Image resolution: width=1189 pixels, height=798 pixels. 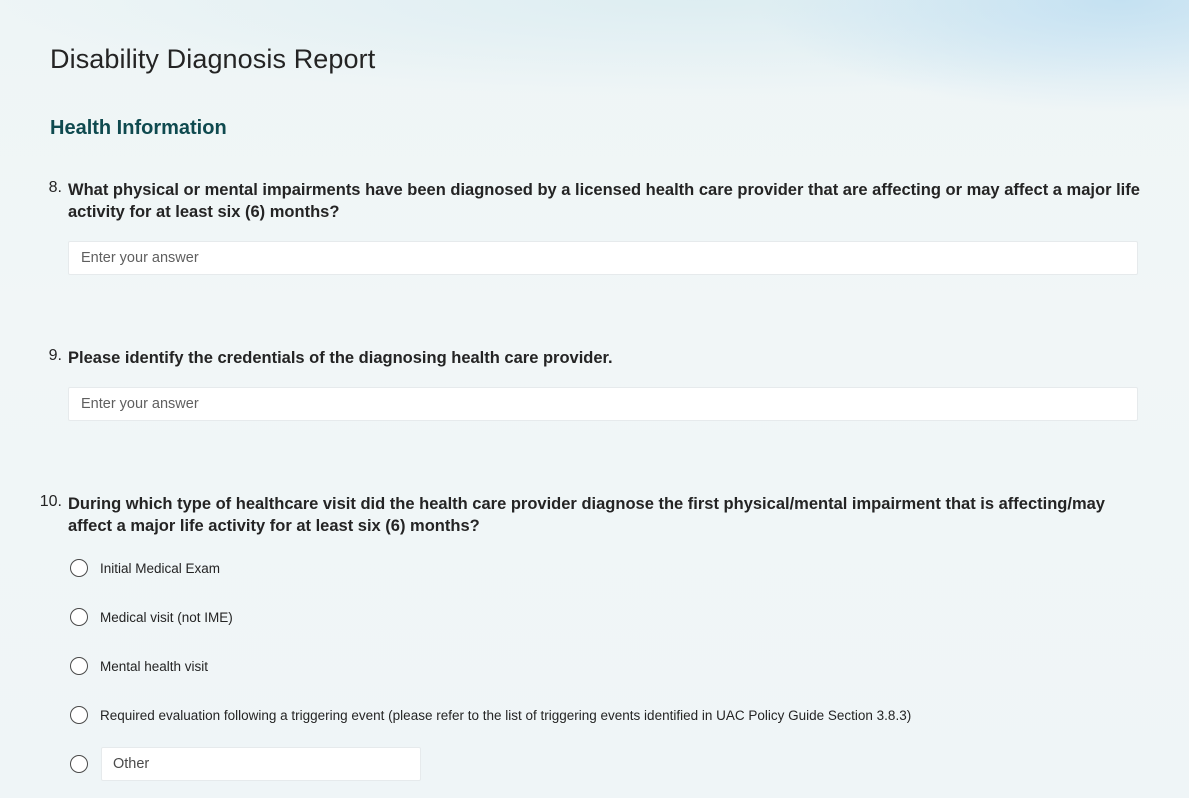 I want to click on radio-option-medical-visit: Medical visit (not IME), so click(x=151, y=617).